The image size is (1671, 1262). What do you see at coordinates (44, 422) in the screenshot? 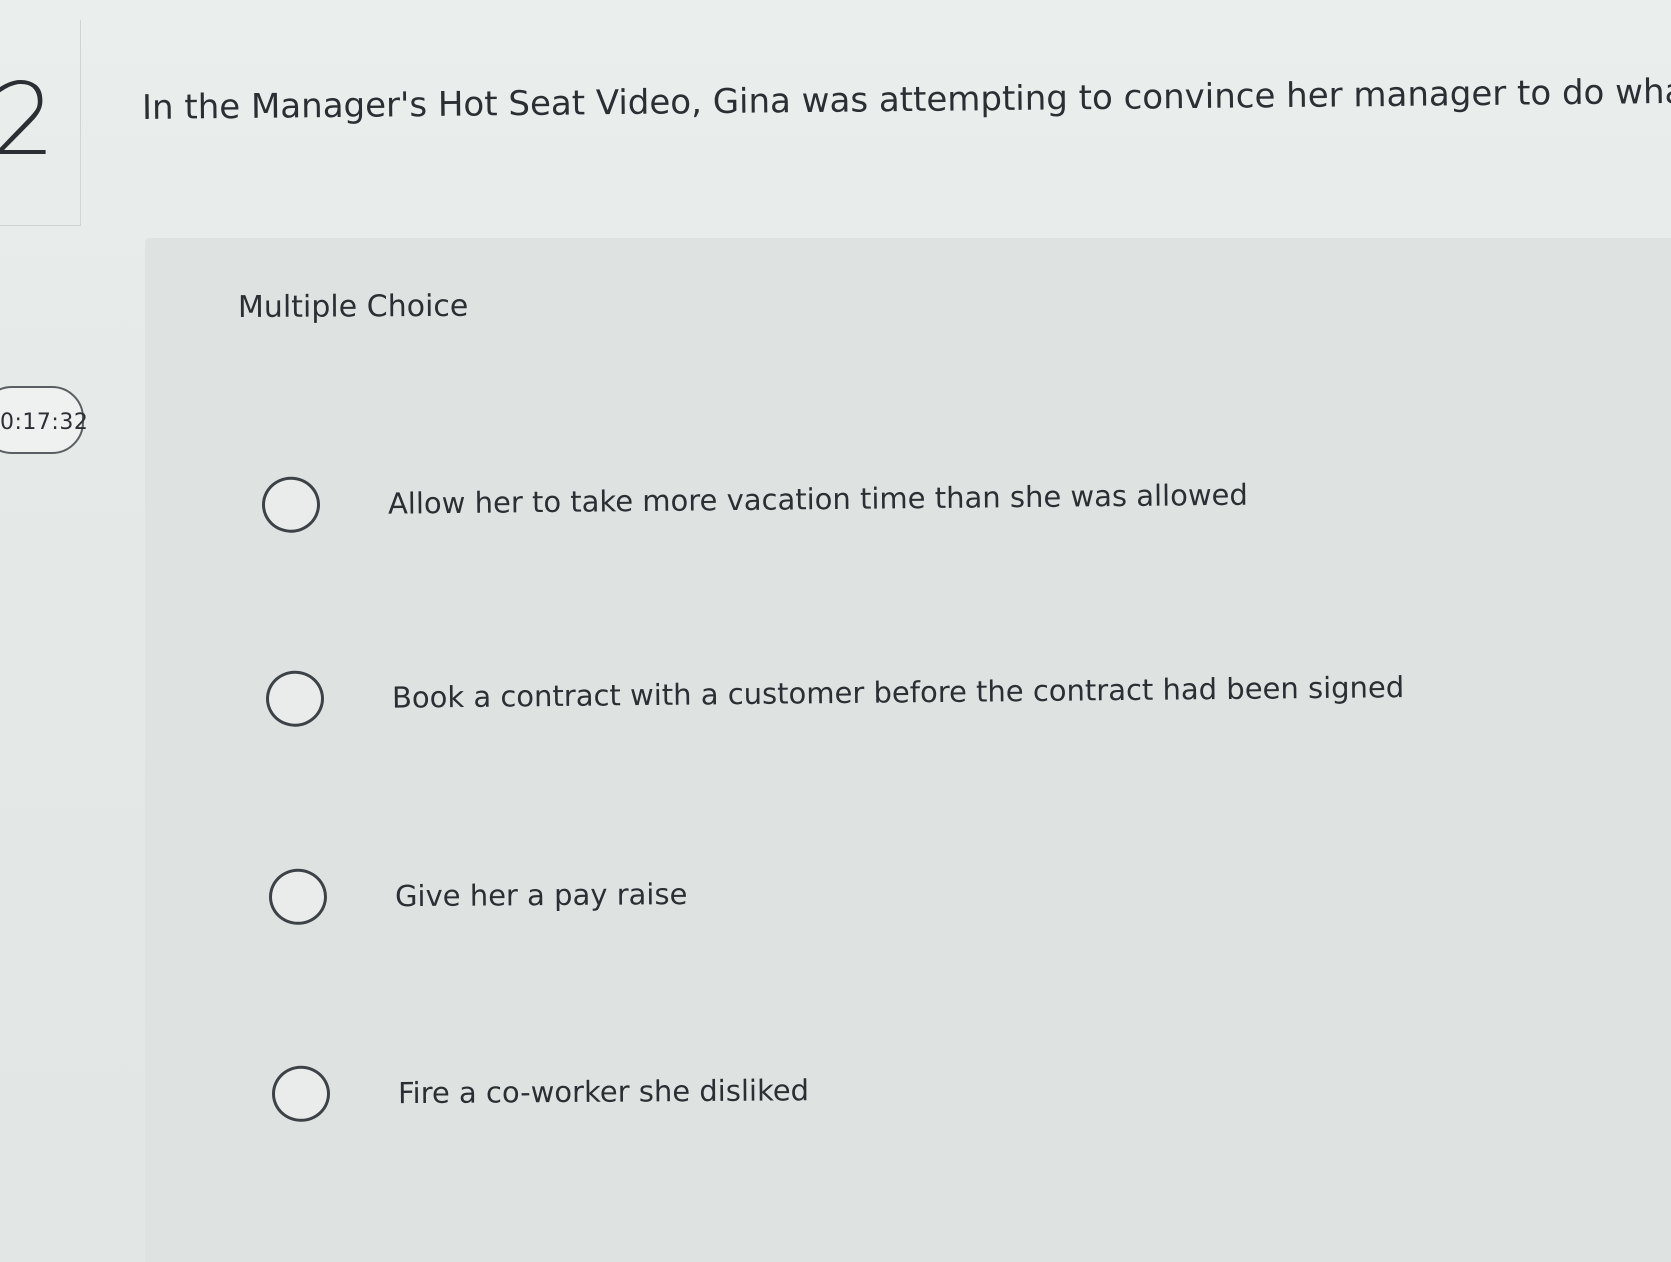
I see `timer-text: 0:17:32` at bounding box center [44, 422].